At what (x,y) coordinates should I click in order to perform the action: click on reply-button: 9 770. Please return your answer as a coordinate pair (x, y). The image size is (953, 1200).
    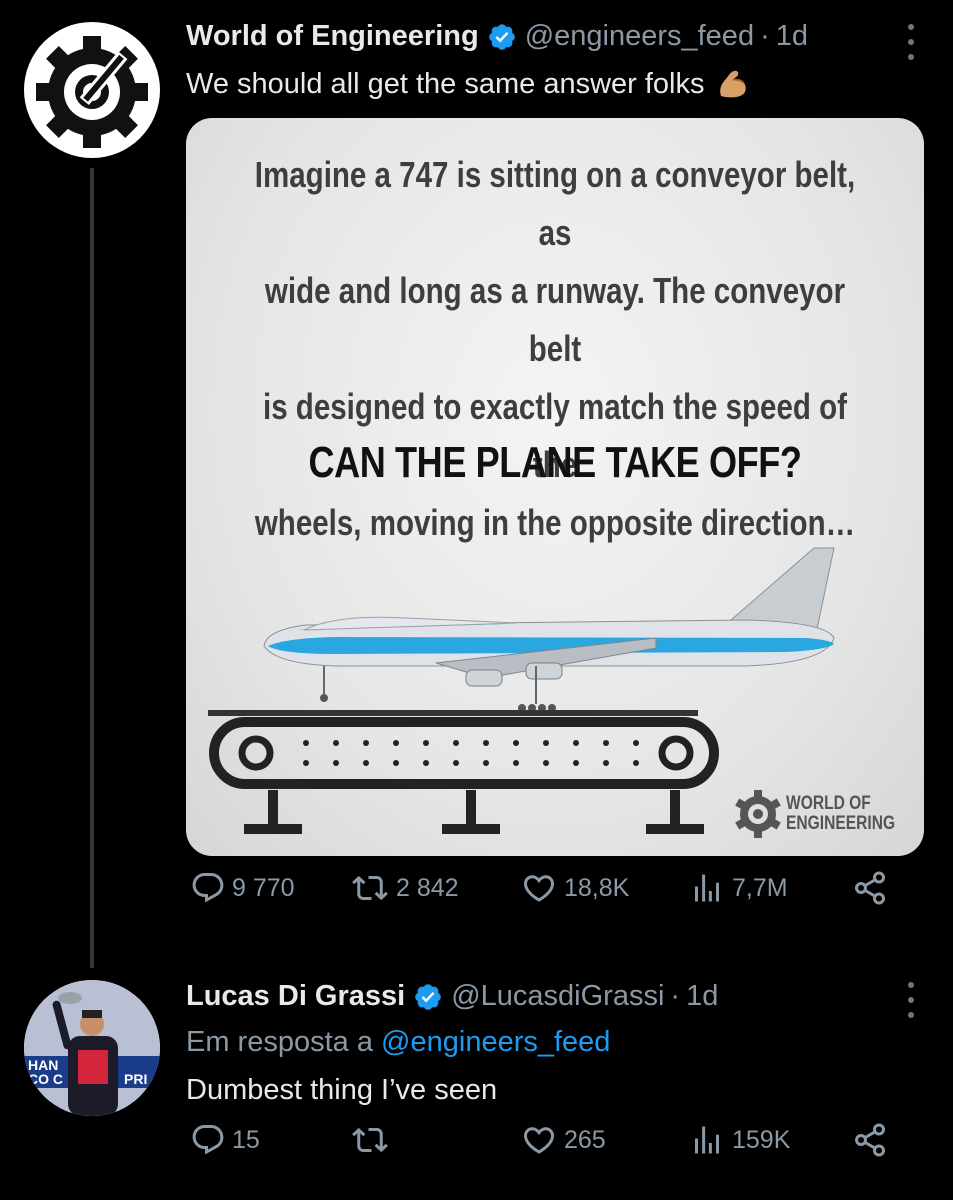
    Looking at the image, I should click on (242, 888).